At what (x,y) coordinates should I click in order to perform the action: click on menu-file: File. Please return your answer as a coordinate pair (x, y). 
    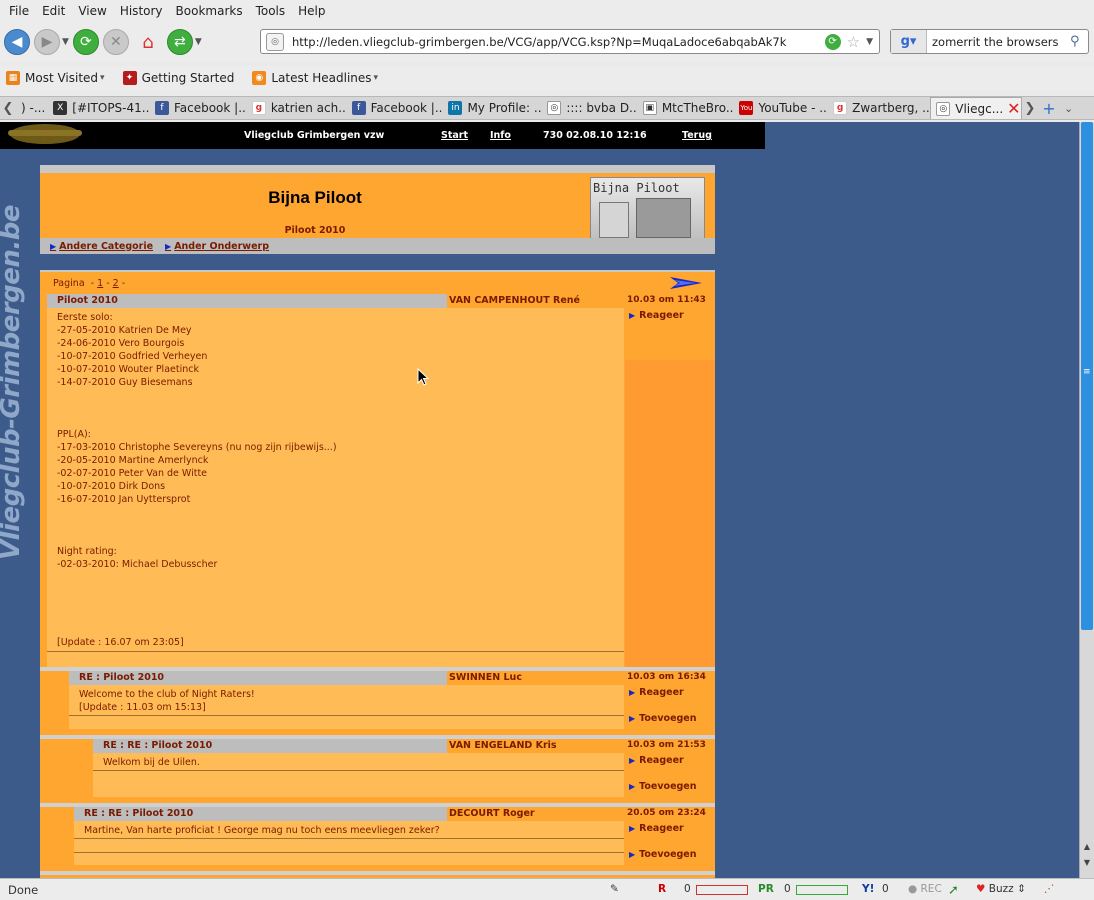
    Looking at the image, I should click on (20, 11).